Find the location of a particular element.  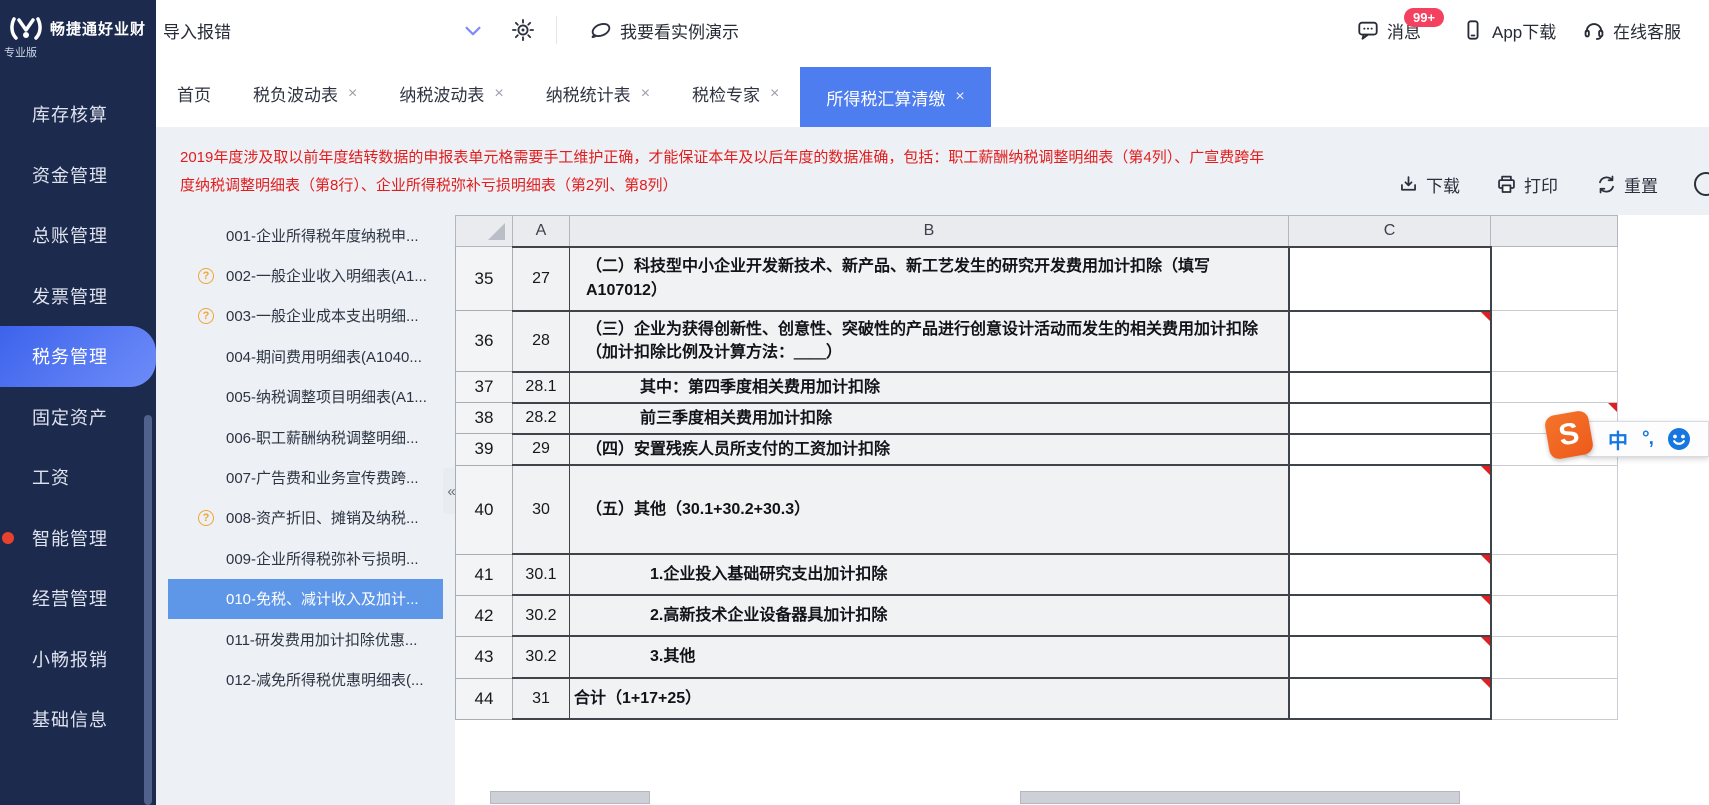

reset-button: 重置 is located at coordinates (1627, 184).